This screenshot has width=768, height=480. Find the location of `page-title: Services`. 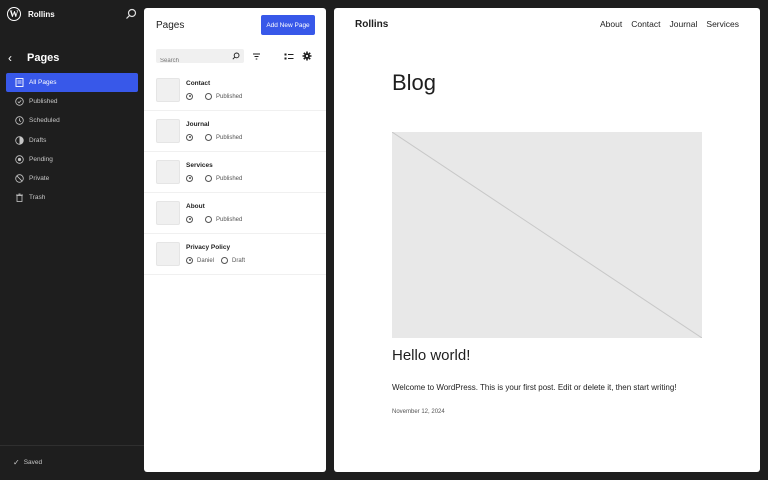

page-title: Services is located at coordinates (199, 165).